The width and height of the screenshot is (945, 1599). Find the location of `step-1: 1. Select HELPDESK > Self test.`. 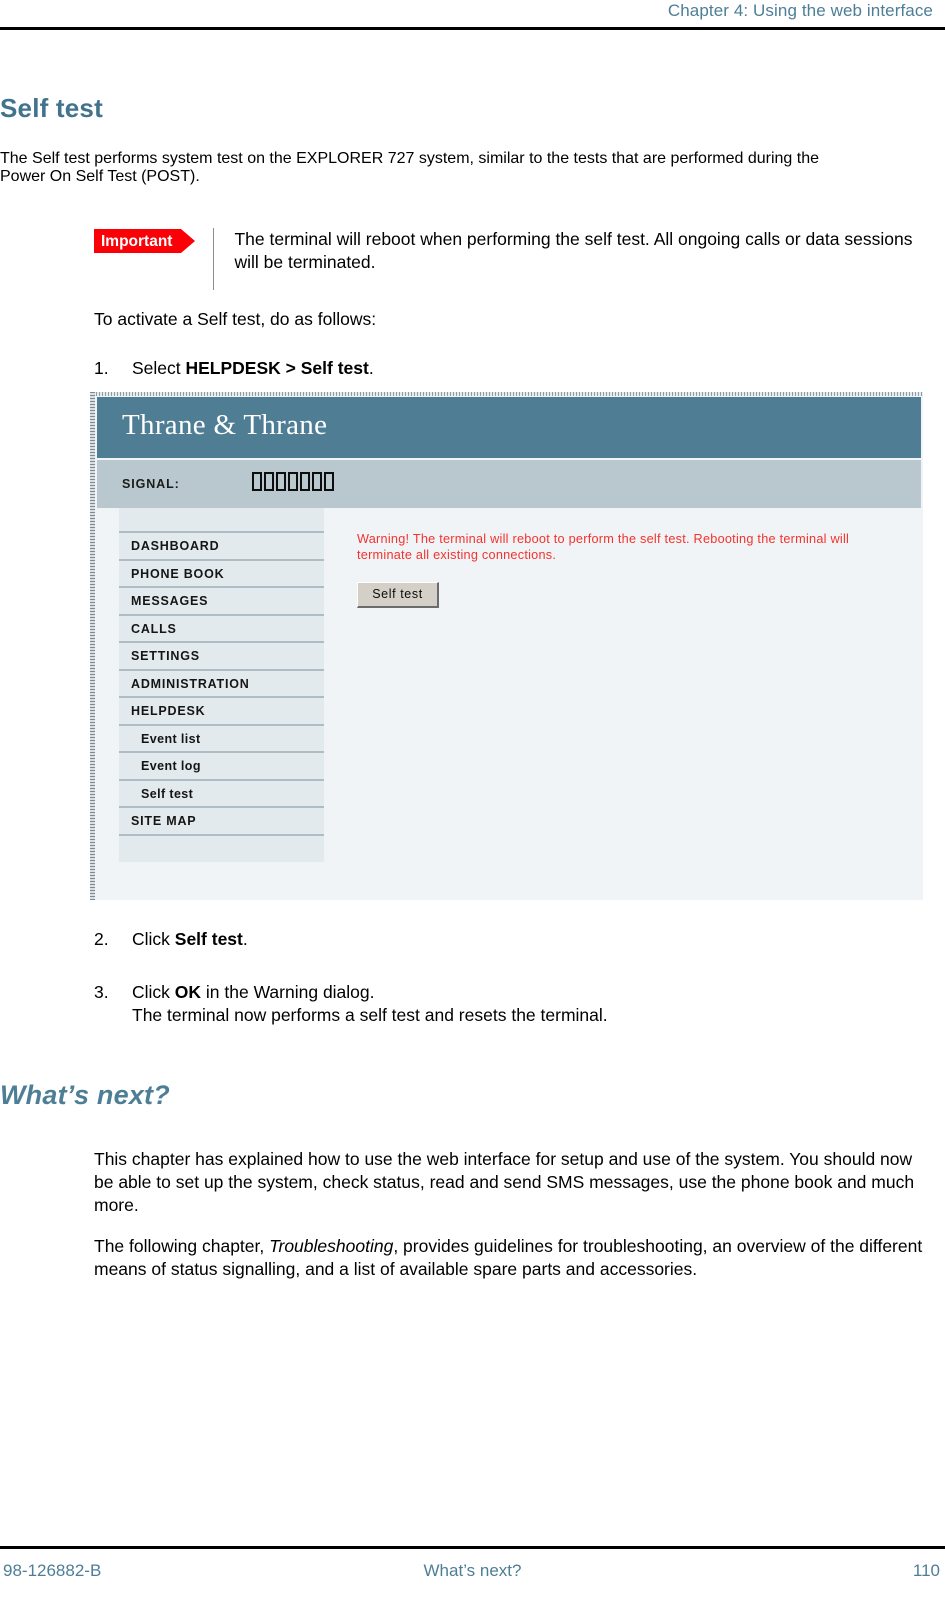

step-1: 1. Select HELPDESK > Self test. is located at coordinates (504, 368).